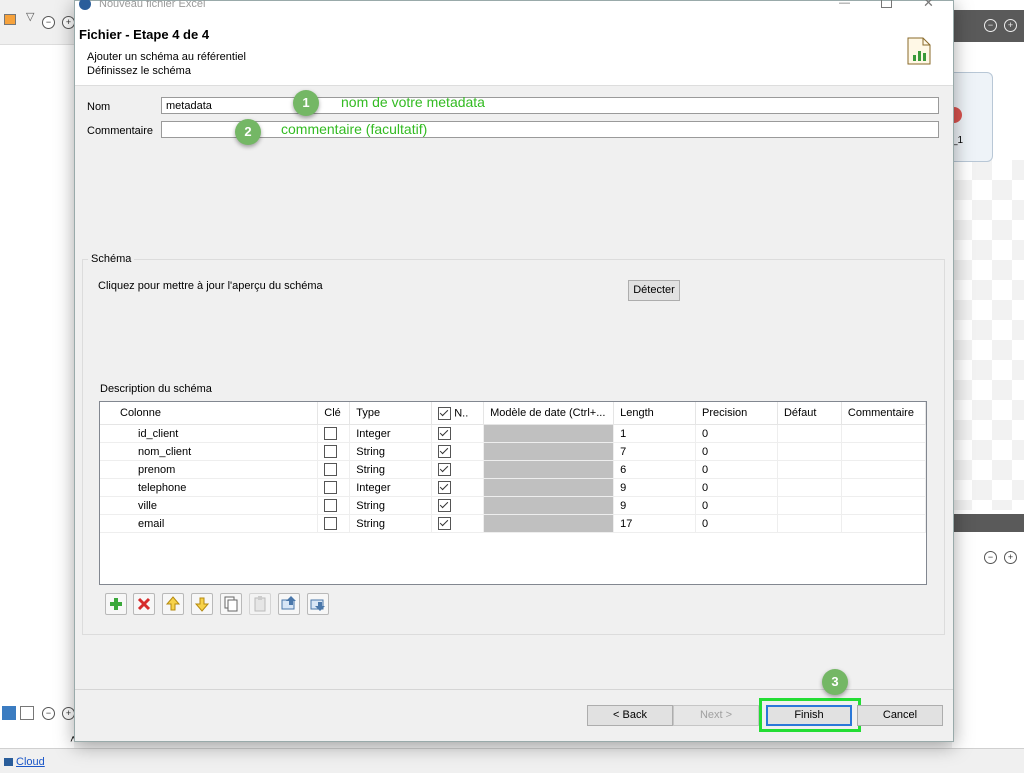 The height and width of the screenshot is (773, 1024). Describe the element at coordinates (318, 604) in the screenshot. I see `export-button` at that location.